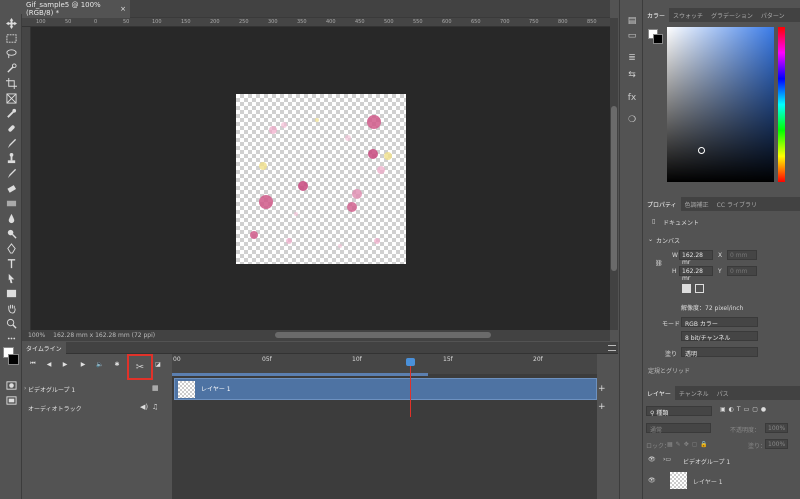 This screenshot has height=499, width=800. Describe the element at coordinates (723, 393) in the screenshot. I see `tab-paths: パス` at that location.